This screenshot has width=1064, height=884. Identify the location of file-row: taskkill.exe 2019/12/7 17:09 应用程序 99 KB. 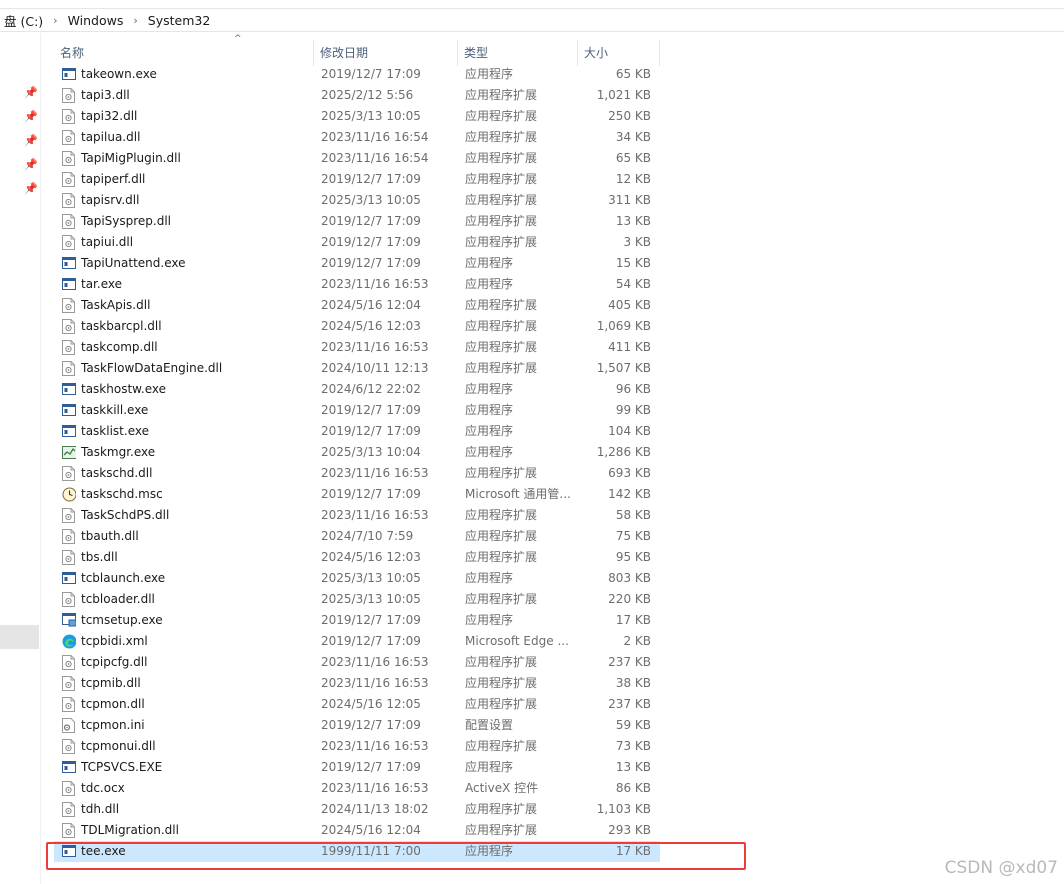
(357, 410).